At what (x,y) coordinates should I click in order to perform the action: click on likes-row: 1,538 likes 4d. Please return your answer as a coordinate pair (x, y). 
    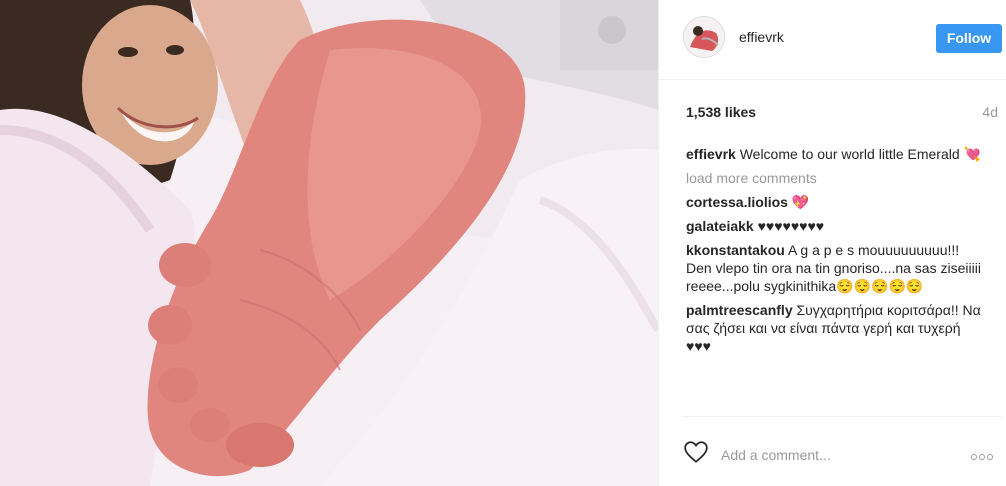
    Looking at the image, I should click on (844, 114).